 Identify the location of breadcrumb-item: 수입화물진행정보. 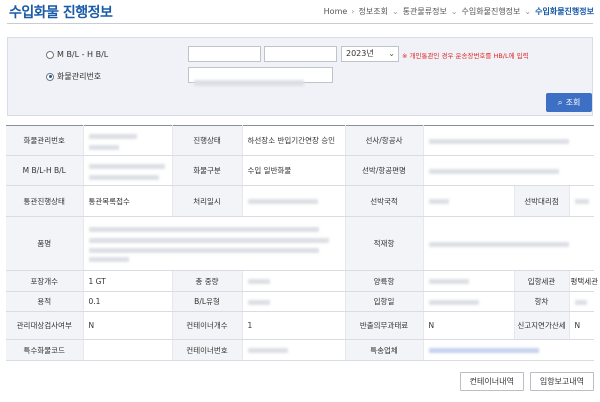
(491, 11).